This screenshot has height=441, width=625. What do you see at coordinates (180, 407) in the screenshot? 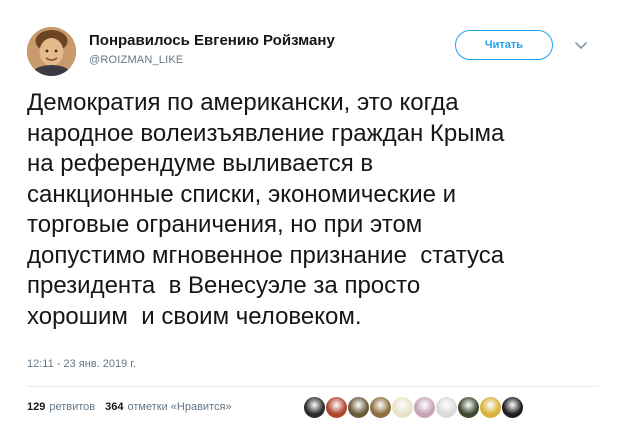
I see `likes-label: отметки «Нравится»` at bounding box center [180, 407].